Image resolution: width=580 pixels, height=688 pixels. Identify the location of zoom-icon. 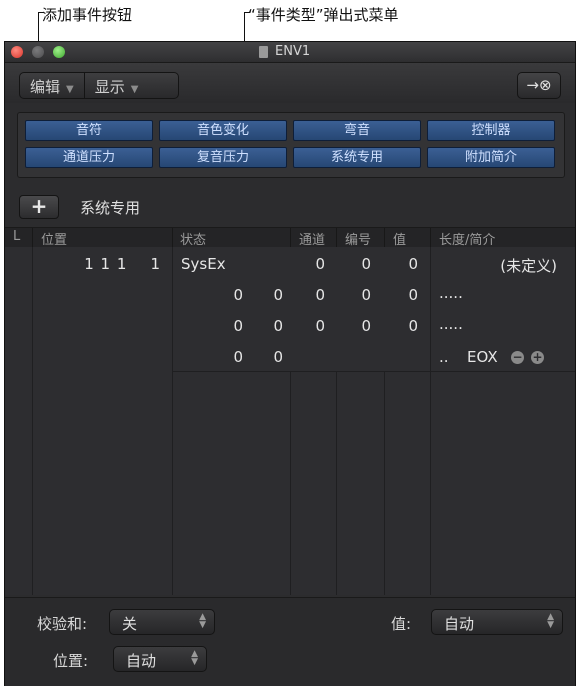
(59, 52).